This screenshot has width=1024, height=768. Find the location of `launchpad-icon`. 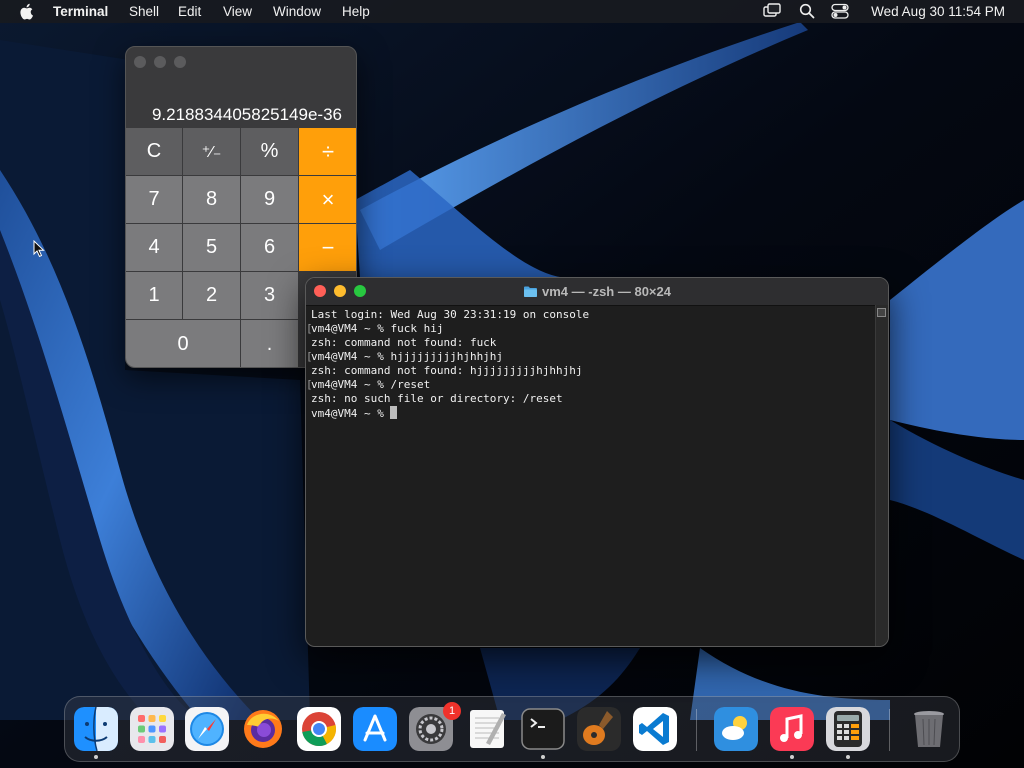

launchpad-icon is located at coordinates (152, 729).